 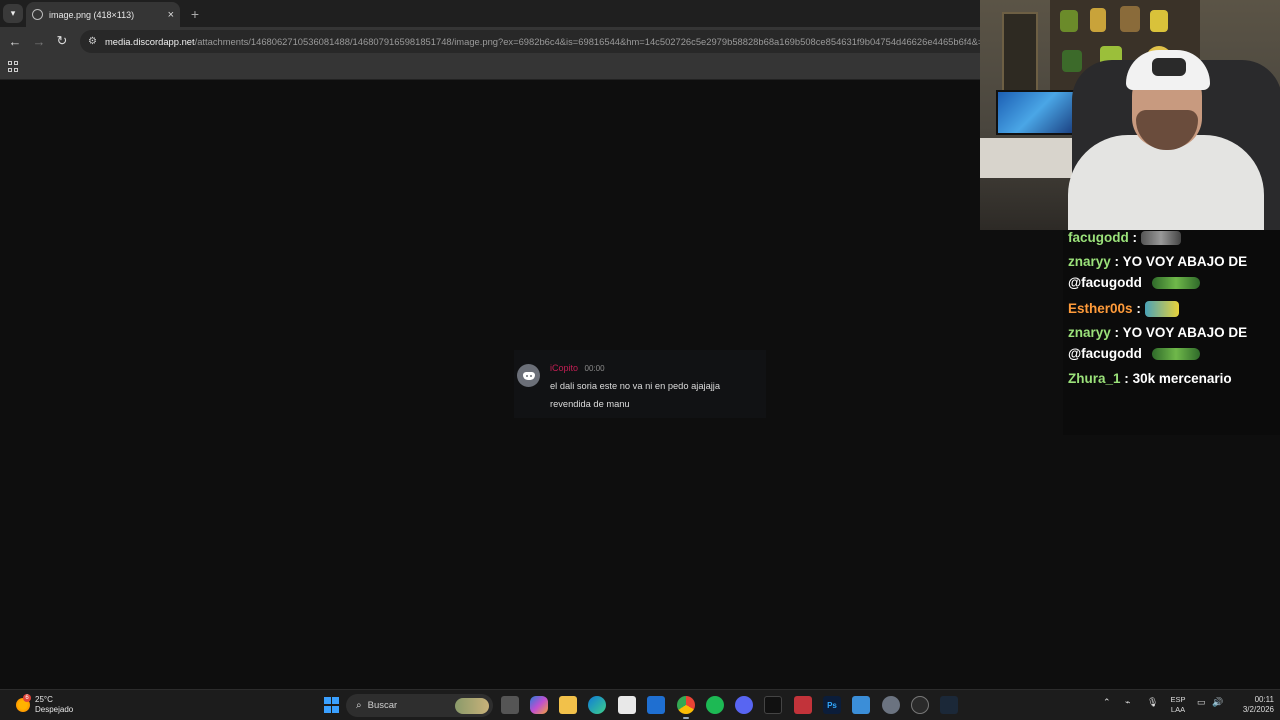 What do you see at coordinates (510, 705) in the screenshot?
I see `task-view-icon` at bounding box center [510, 705].